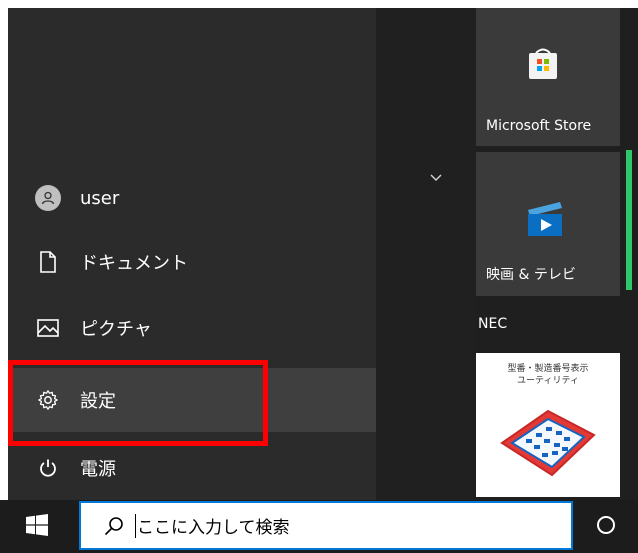 This screenshot has width=638, height=553. Describe the element at coordinates (192, 198) in the screenshot. I see `rail-item-user: user` at that location.